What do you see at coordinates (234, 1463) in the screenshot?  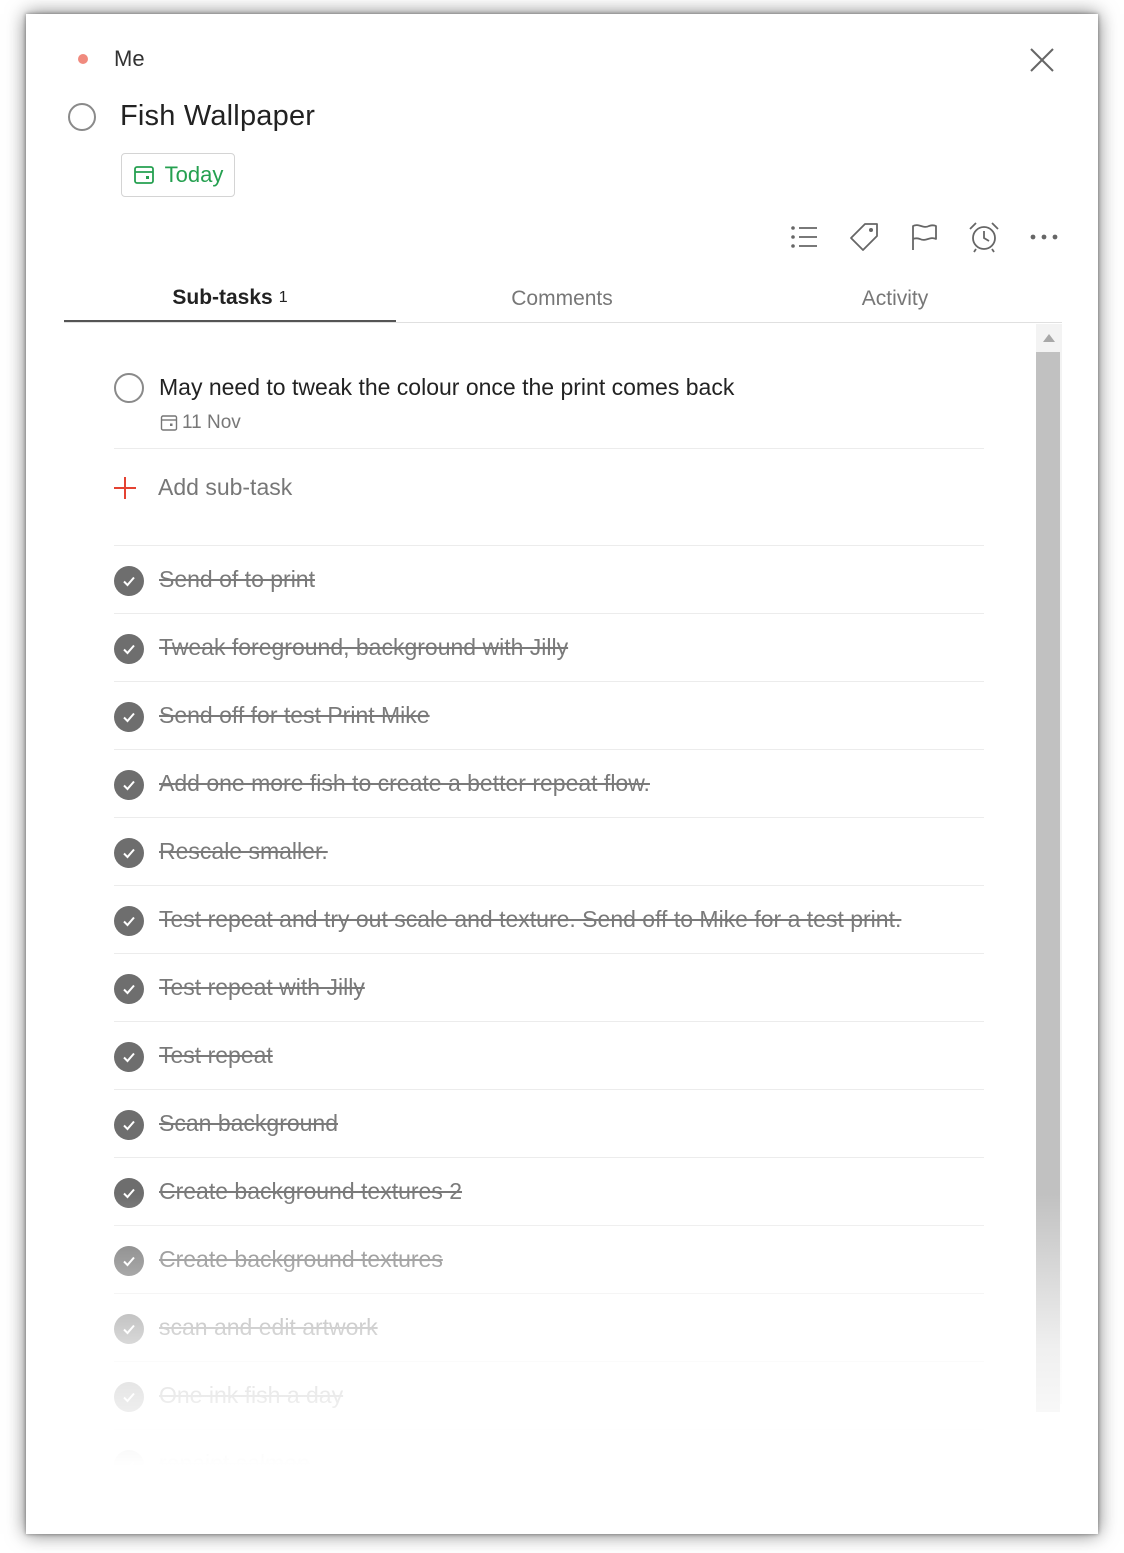 I see `completed-subtask-text: repaint salmon` at bounding box center [234, 1463].